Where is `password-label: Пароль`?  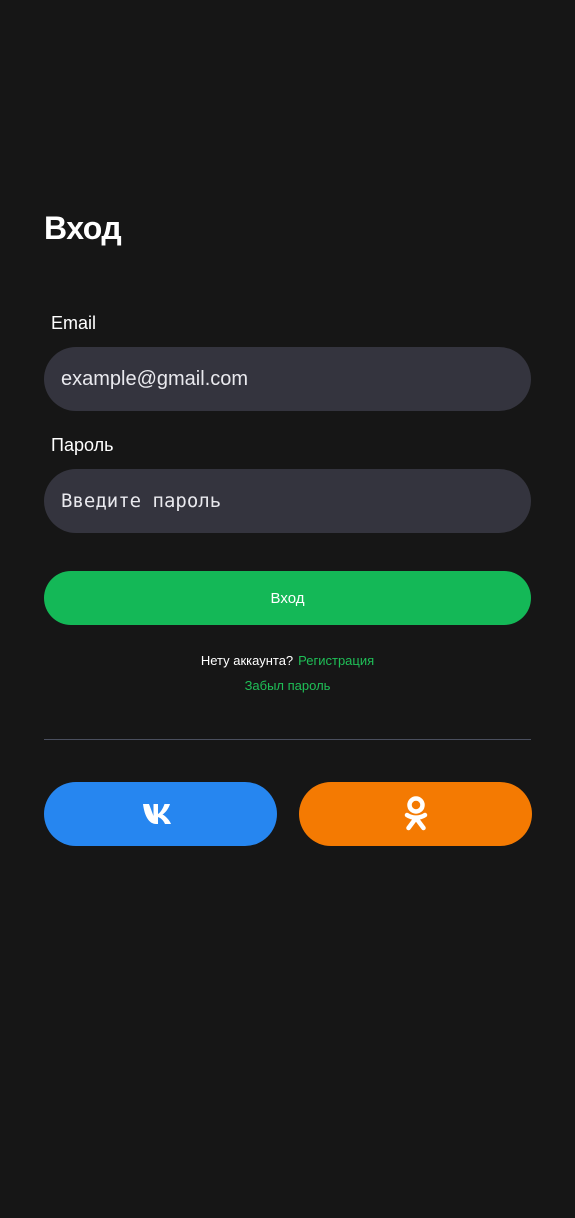
password-label: Пароль is located at coordinates (82, 445).